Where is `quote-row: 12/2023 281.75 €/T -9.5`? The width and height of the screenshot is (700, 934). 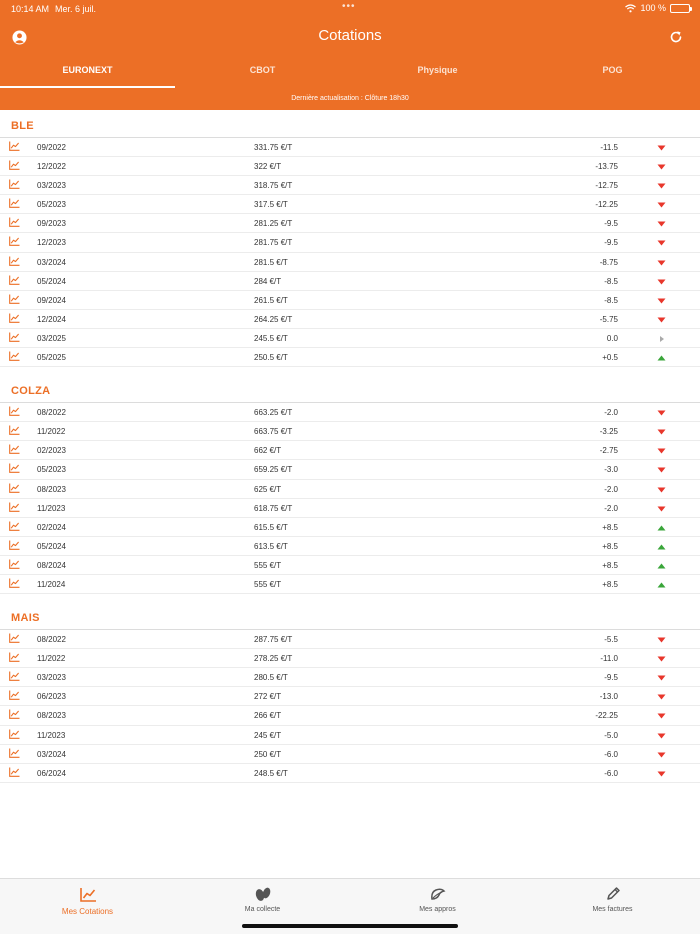
quote-row: 12/2023 281.75 €/T -9.5 is located at coordinates (350, 243).